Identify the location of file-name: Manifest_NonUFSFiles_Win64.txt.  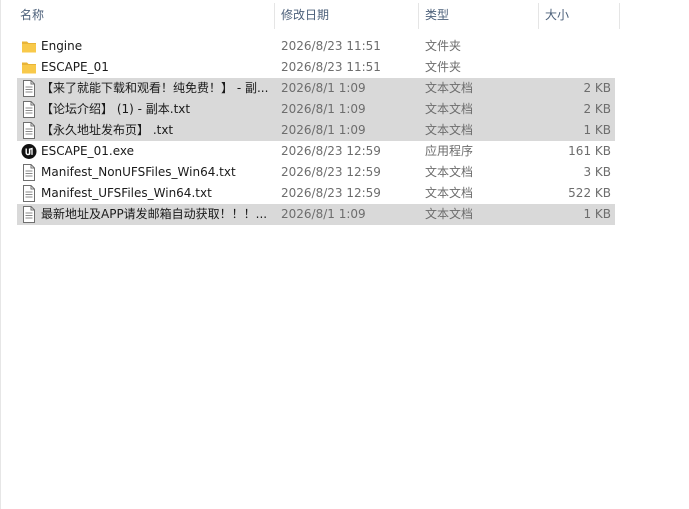
(138, 172).